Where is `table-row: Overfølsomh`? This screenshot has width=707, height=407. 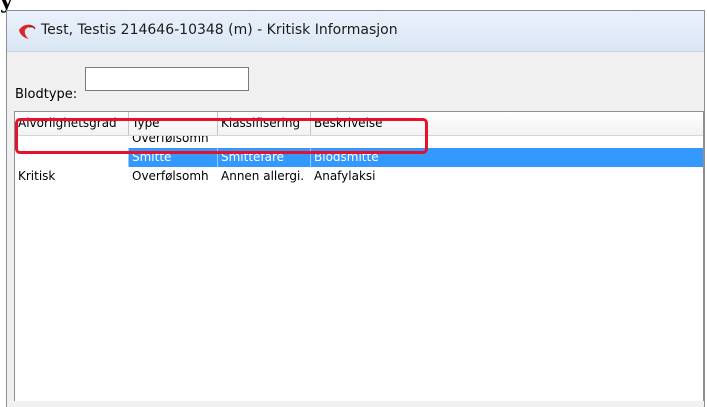
table-row: Overfølsomh is located at coordinates (359, 142).